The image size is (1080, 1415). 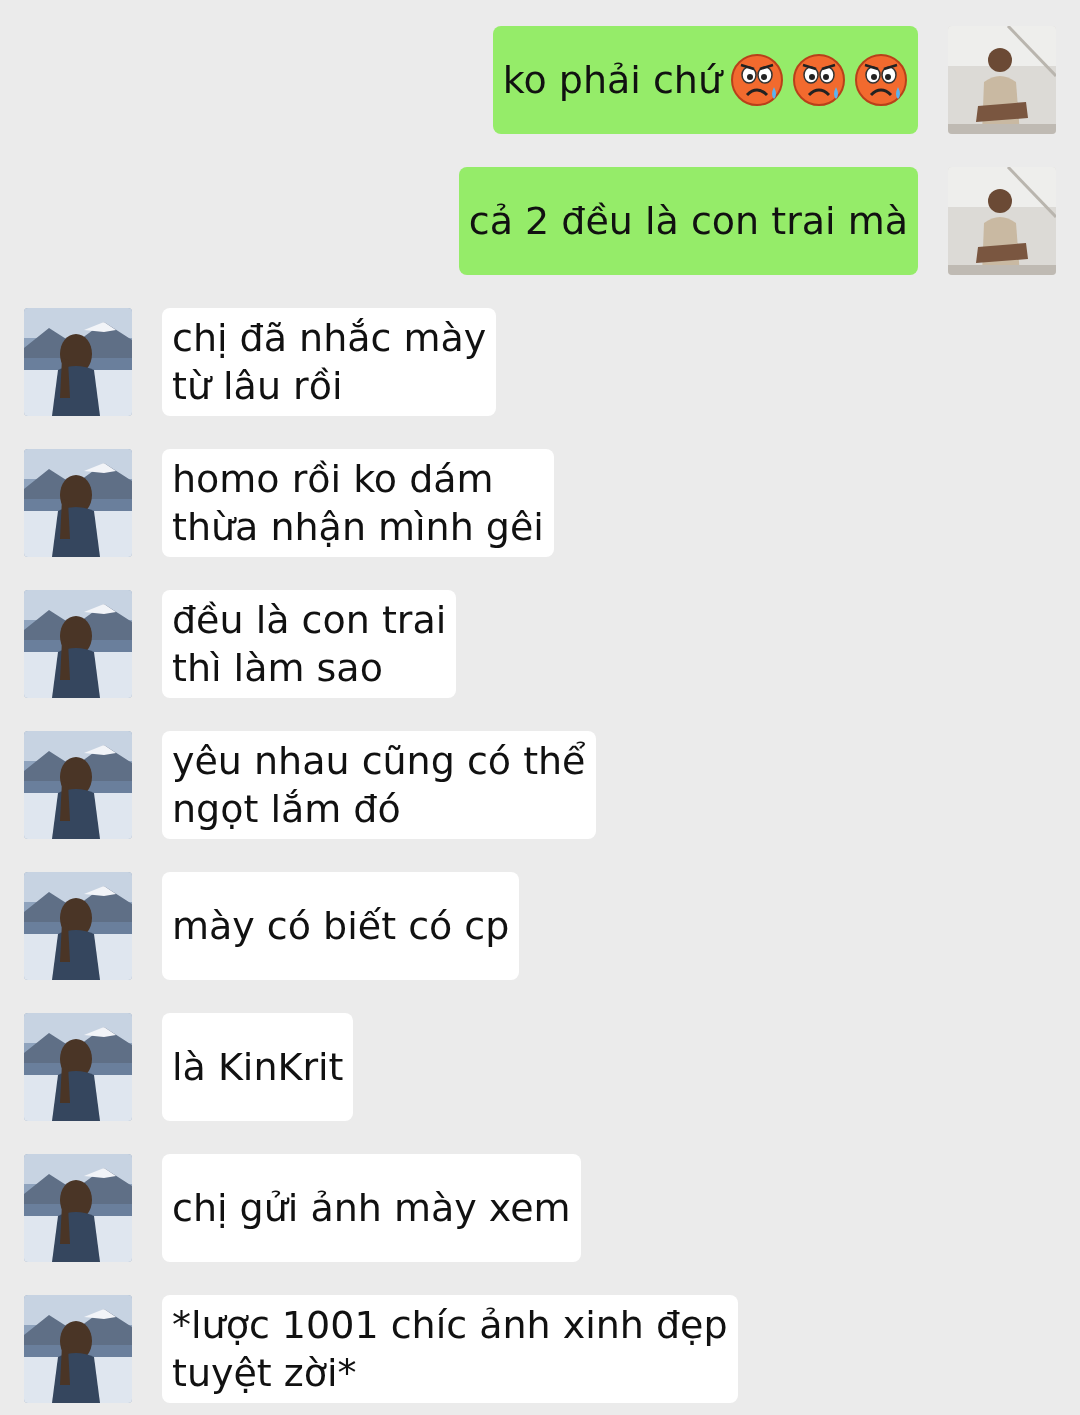 What do you see at coordinates (379, 785) in the screenshot?
I see `message-text: yêu nhau cũng có thể ngọt lắm đó` at bounding box center [379, 785].